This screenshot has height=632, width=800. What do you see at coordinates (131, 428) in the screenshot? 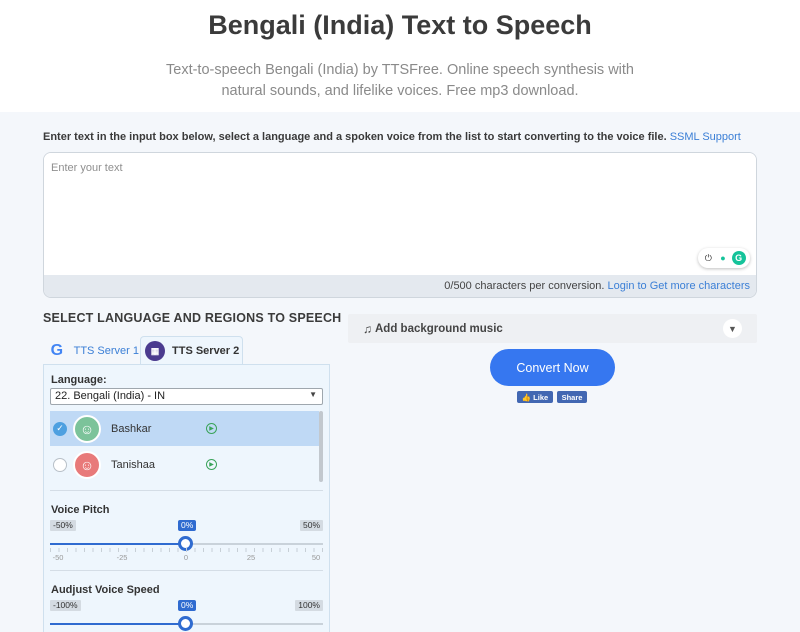
I see `voice-name: Bashkar` at bounding box center [131, 428].